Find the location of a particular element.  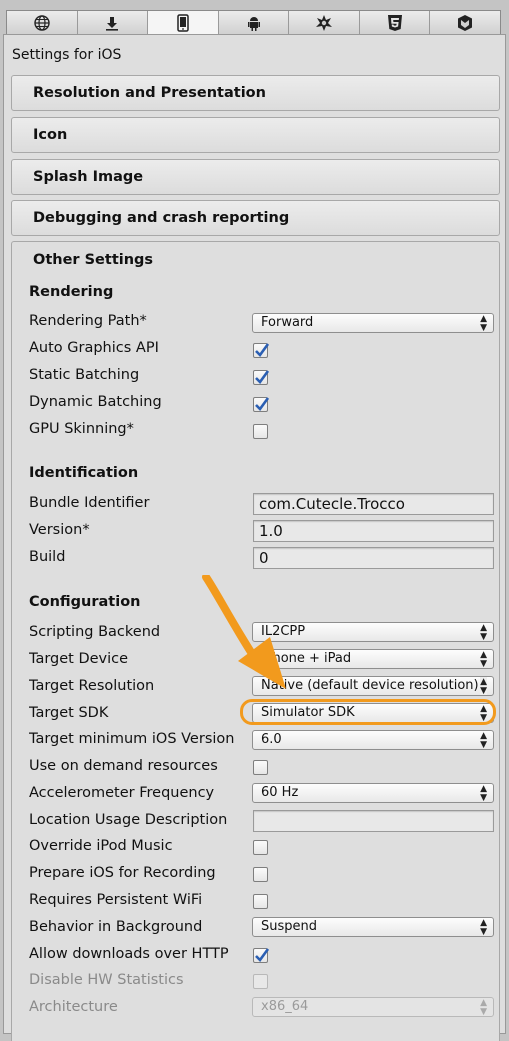

on-demand-resources-checkbox is located at coordinates (260, 767).